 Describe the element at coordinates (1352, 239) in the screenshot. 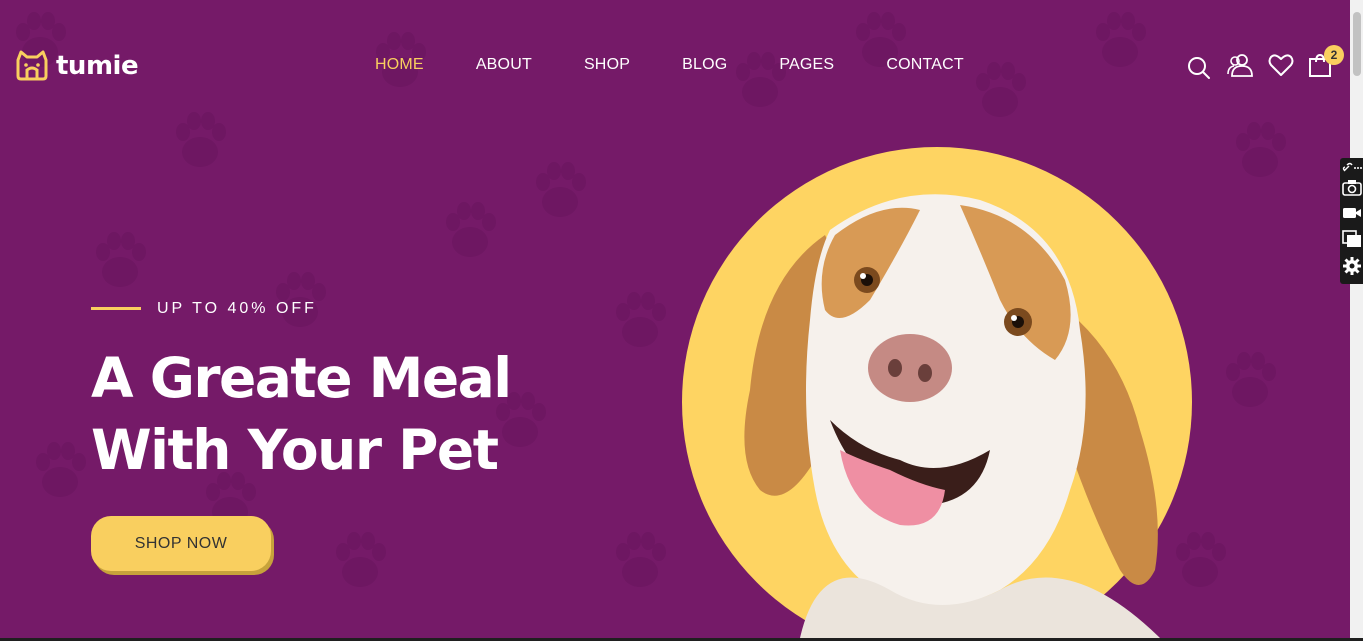

I see `copy-icon` at that location.